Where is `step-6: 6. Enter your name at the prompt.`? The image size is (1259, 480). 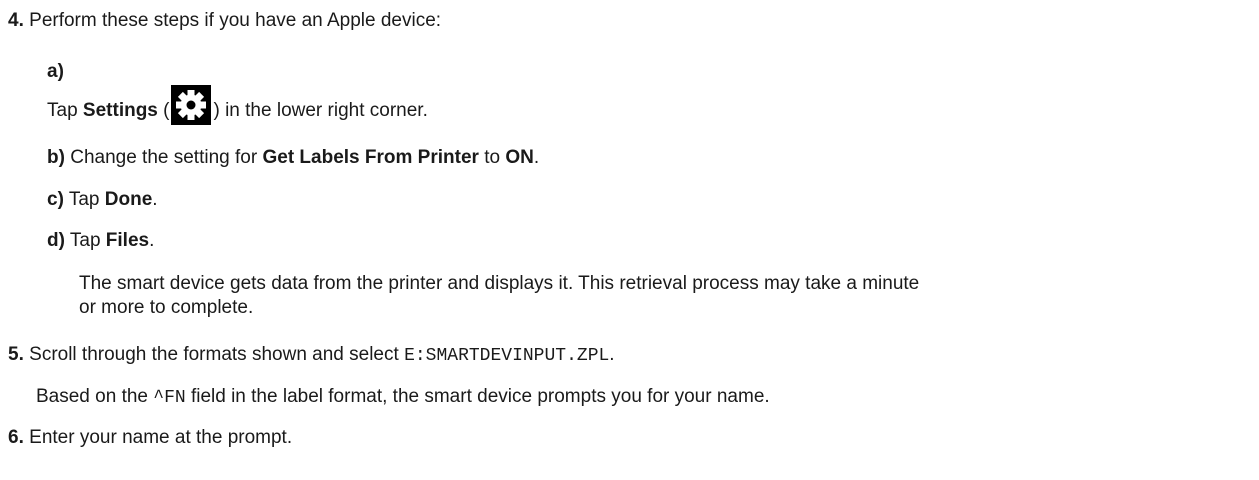
step-6: 6. Enter your name at the prompt. is located at coordinates (150, 437).